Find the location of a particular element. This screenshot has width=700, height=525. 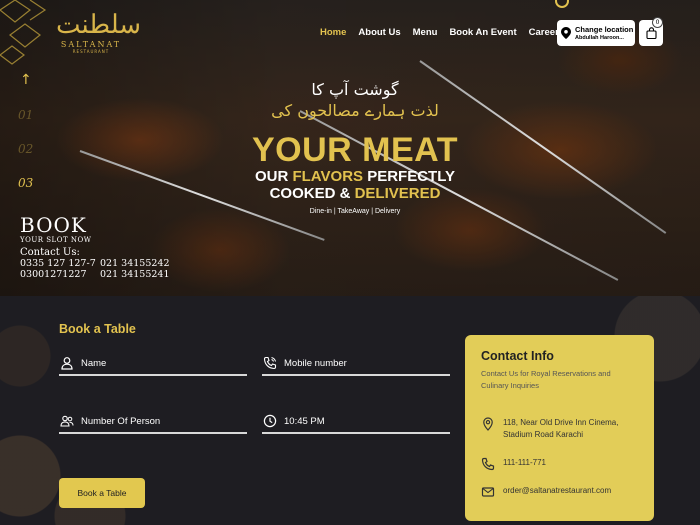

hero-headline: YOUR MEAT is located at coordinates (355, 150).